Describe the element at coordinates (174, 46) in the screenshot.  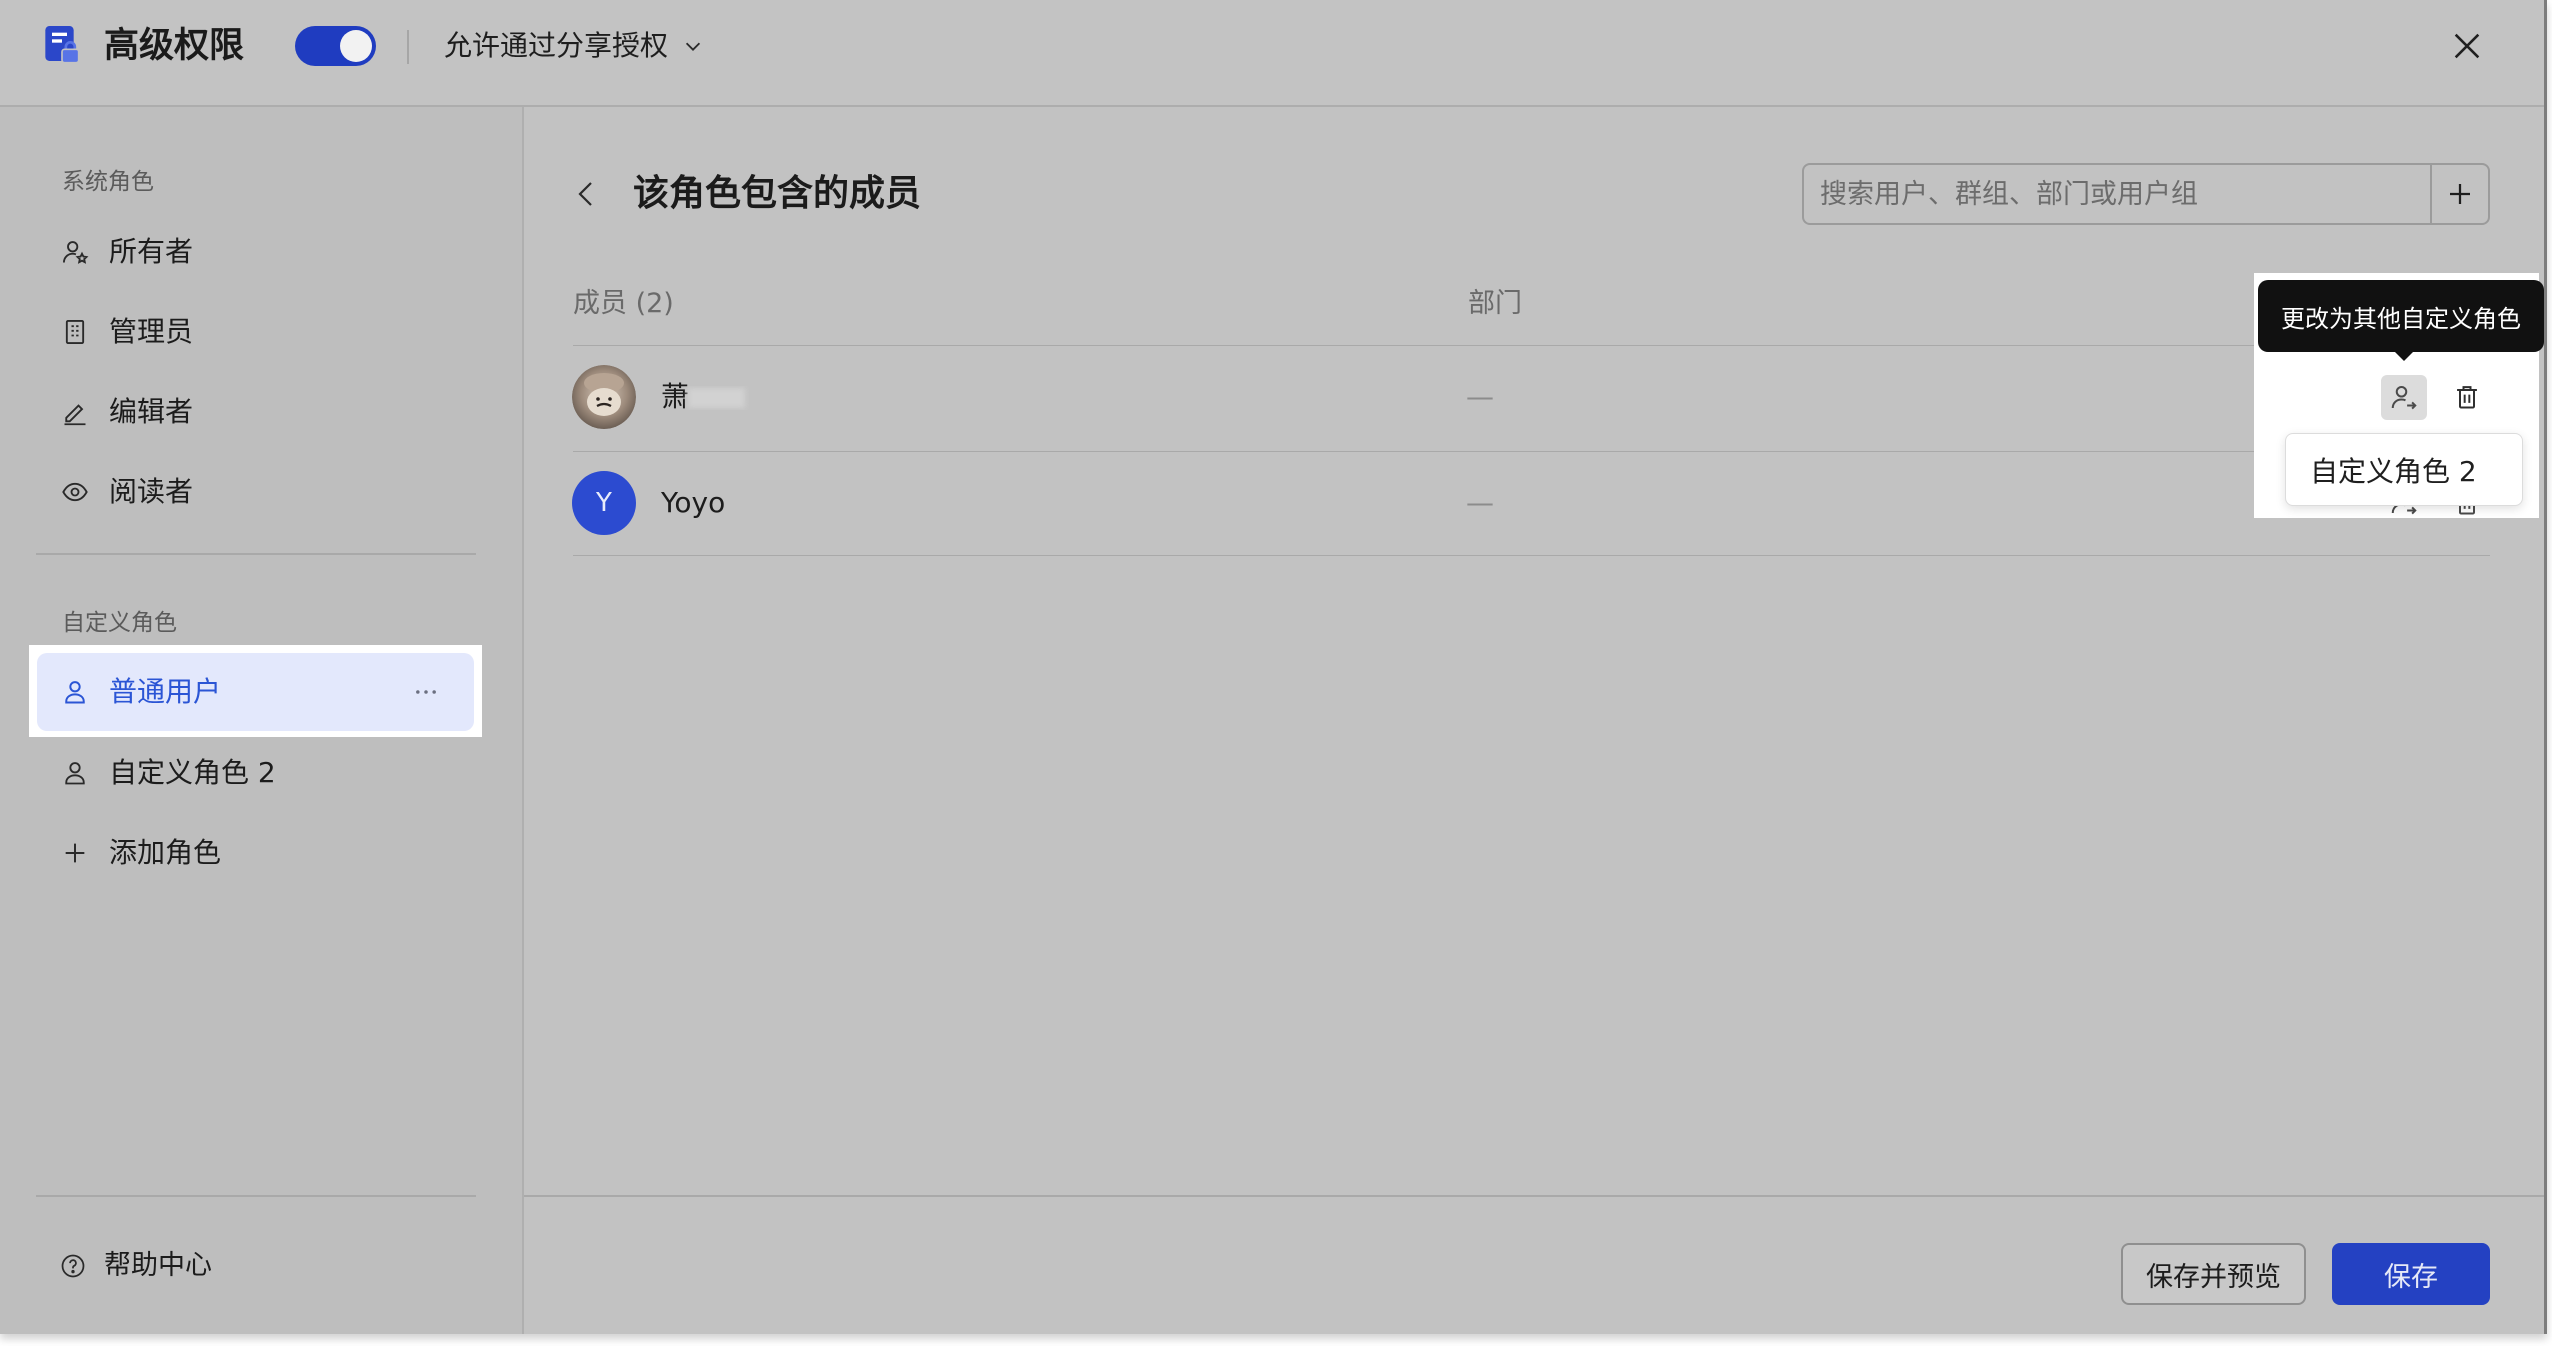
I see `dialog-title: 高级权限` at that location.